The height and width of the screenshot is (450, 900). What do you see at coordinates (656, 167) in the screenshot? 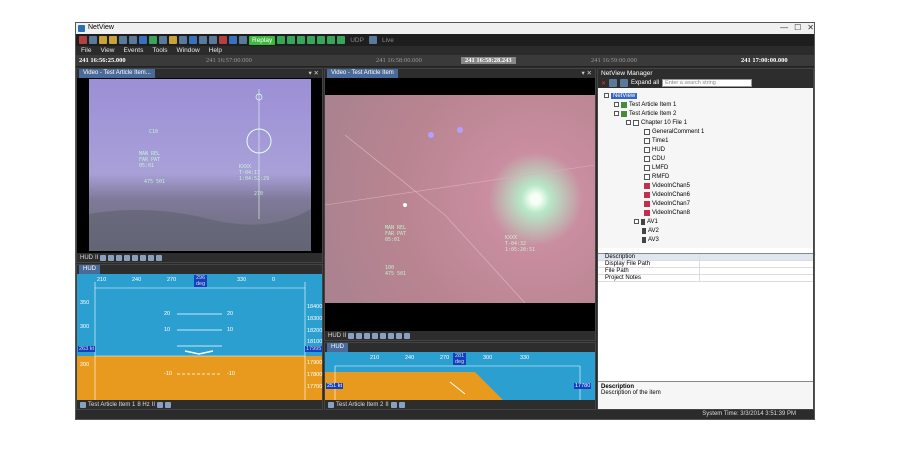
I see `tree-node: LMFD` at bounding box center [656, 167].